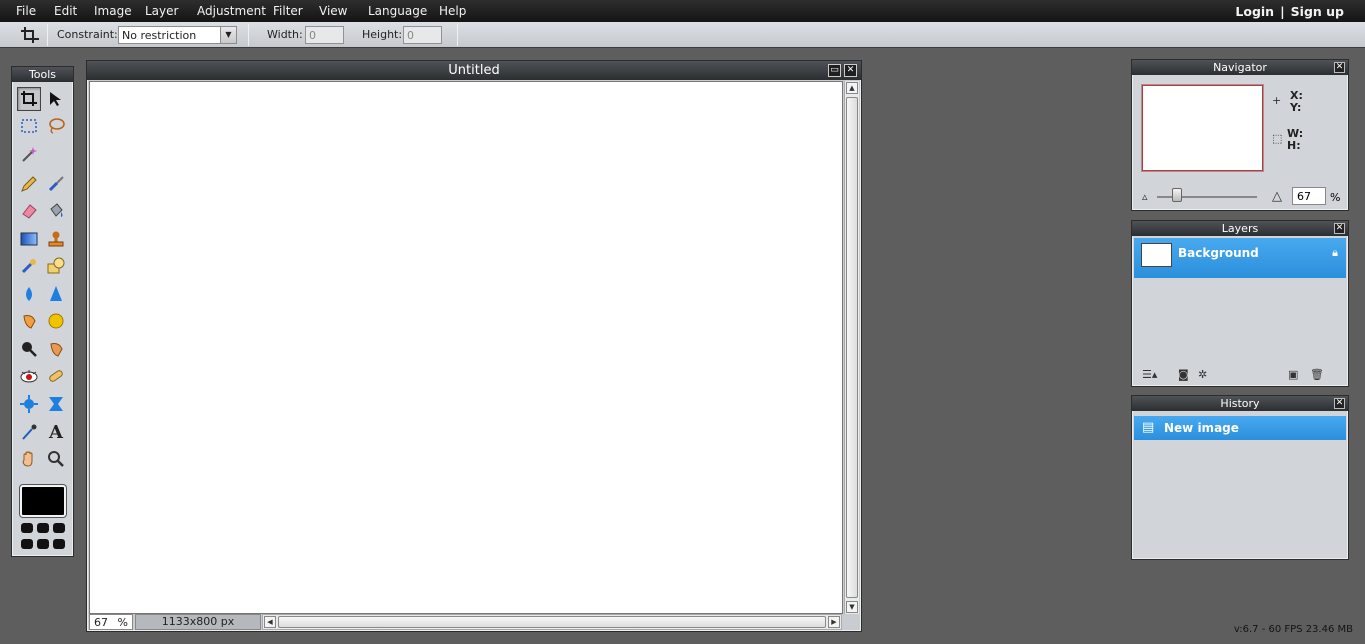  I want to click on lasso-icon, so click(56, 126).